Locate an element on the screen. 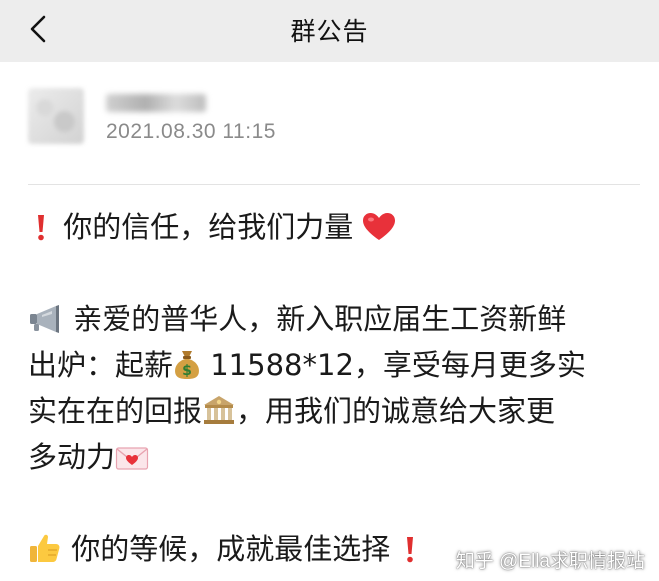  top-nav-bar: 群公告 is located at coordinates (329, 31).